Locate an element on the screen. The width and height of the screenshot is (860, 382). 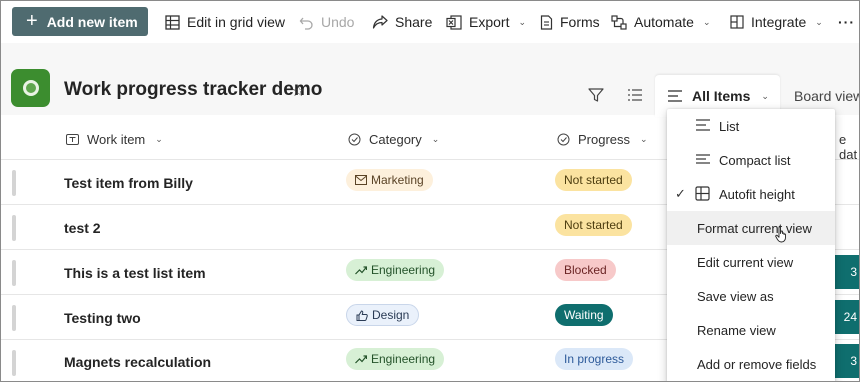
add-new-item-button: + Add new item is located at coordinates (80, 21).